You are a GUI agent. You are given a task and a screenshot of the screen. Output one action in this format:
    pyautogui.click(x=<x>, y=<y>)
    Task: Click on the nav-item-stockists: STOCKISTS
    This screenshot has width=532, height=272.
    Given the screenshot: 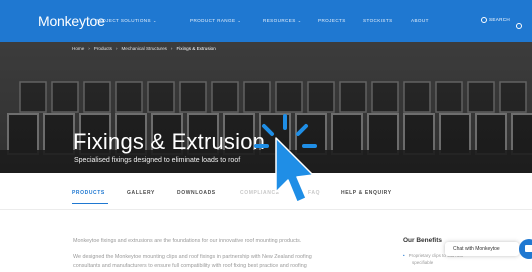 What is the action you would take?
    pyautogui.click(x=378, y=20)
    